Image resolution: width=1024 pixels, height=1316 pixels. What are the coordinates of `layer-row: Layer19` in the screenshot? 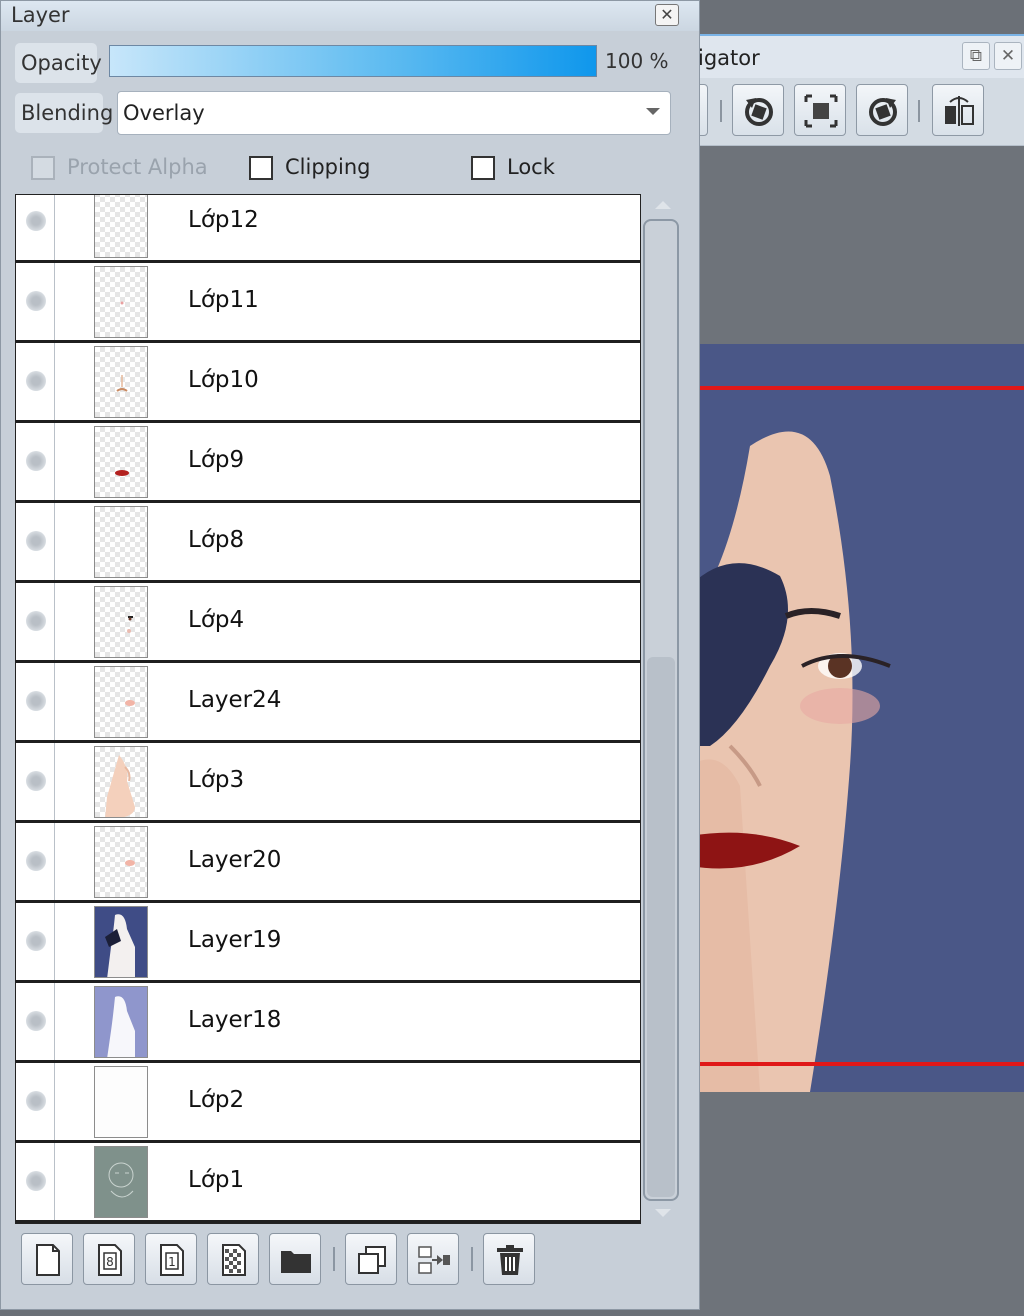 It's located at (328, 943).